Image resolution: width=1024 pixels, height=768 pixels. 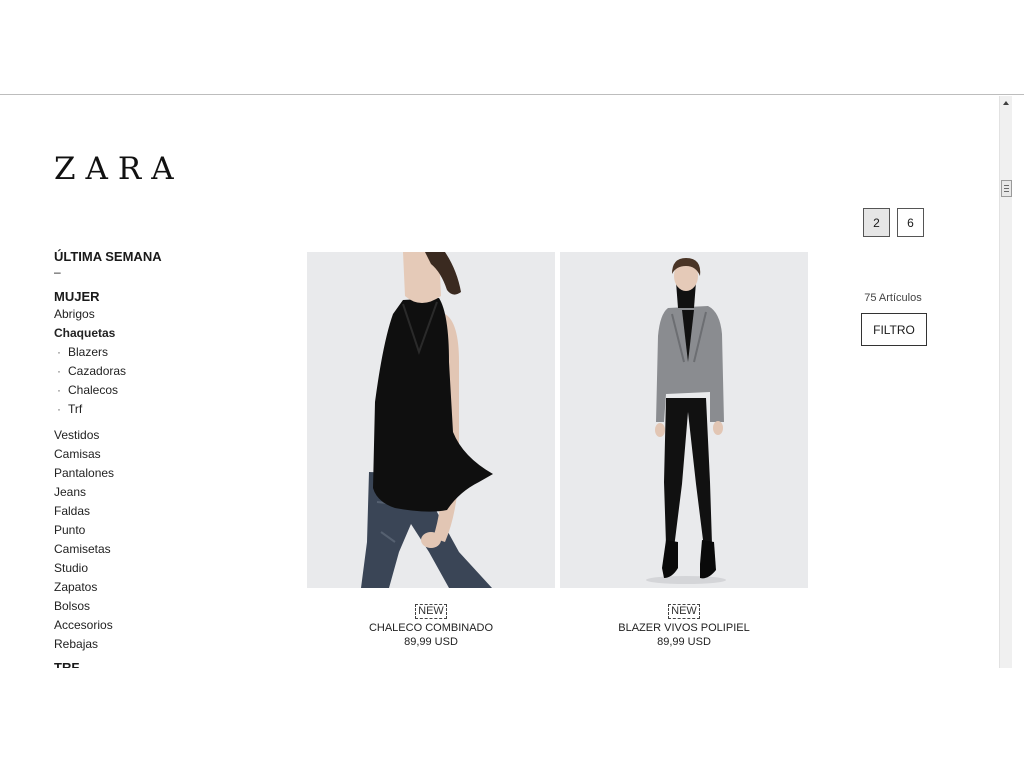 I want to click on sidebar-heading-trf: TRF, so click(x=108, y=664).